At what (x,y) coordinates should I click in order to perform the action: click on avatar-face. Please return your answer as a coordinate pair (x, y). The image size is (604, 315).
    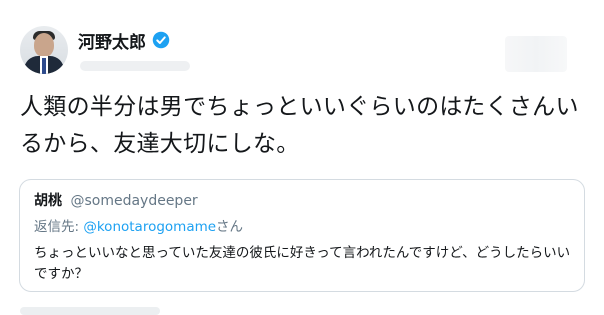
    Looking at the image, I should click on (44, 45).